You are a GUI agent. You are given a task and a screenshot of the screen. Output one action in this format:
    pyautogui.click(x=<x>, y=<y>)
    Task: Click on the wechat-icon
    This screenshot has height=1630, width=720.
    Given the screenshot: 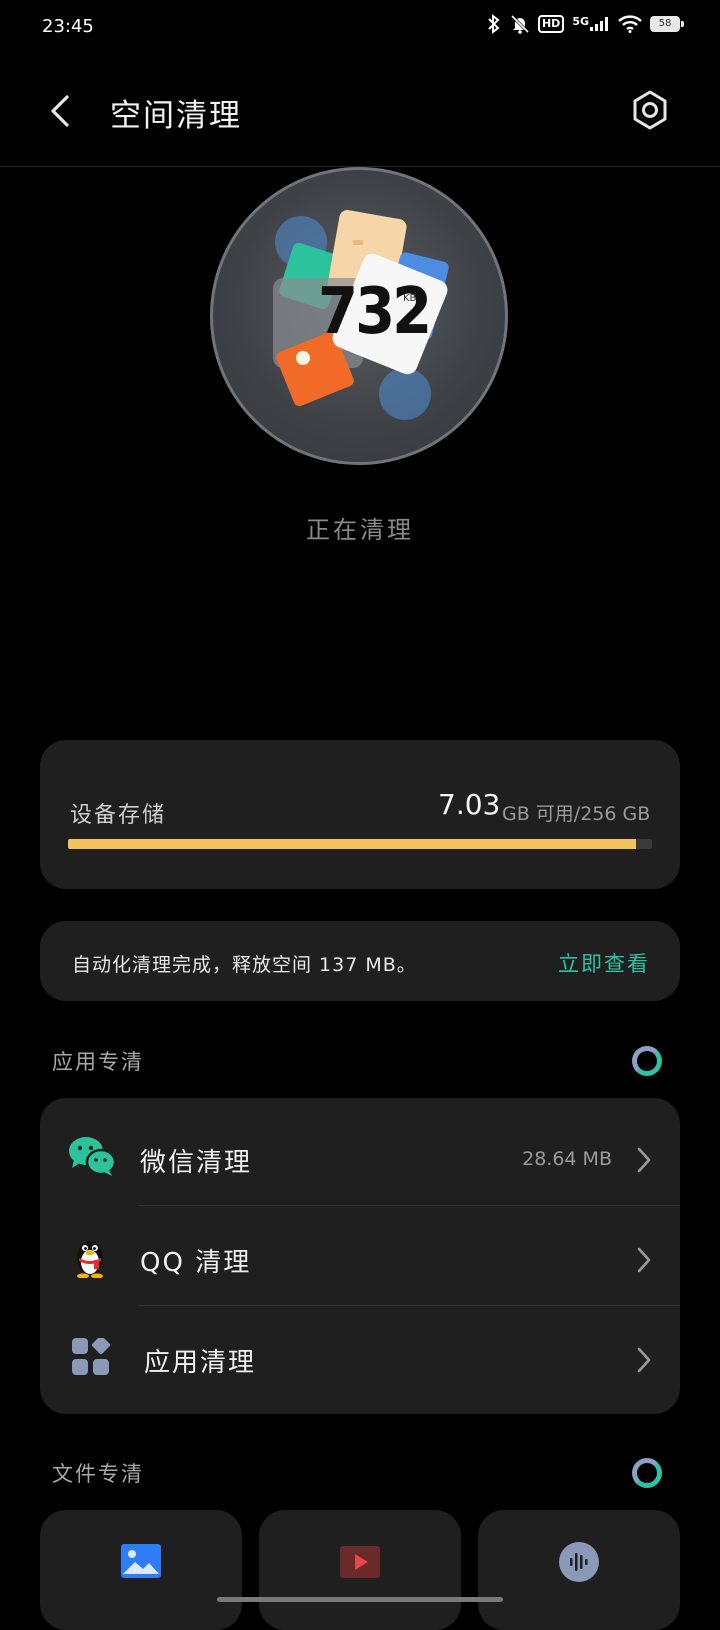 What is the action you would take?
    pyautogui.click(x=92, y=1156)
    